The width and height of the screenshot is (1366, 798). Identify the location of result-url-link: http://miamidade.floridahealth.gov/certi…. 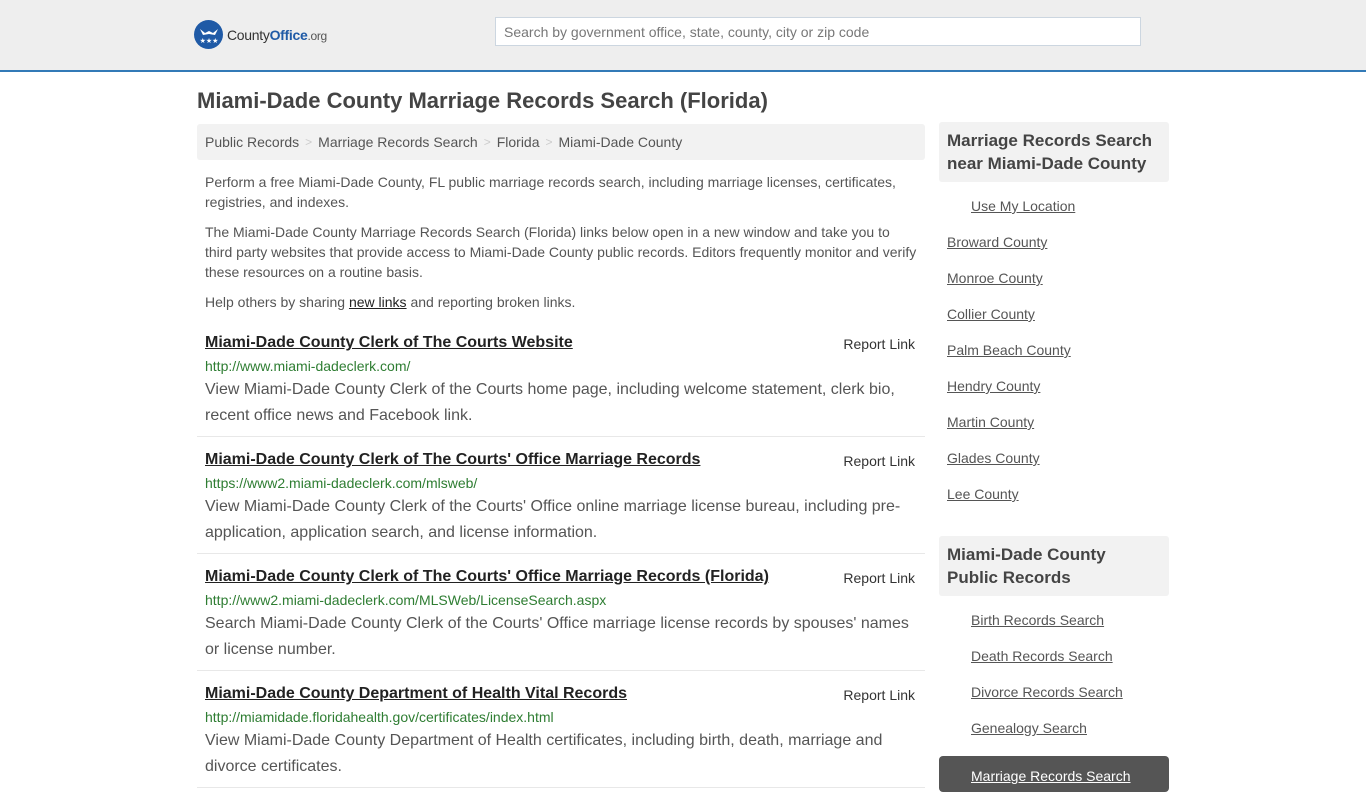
(561, 717).